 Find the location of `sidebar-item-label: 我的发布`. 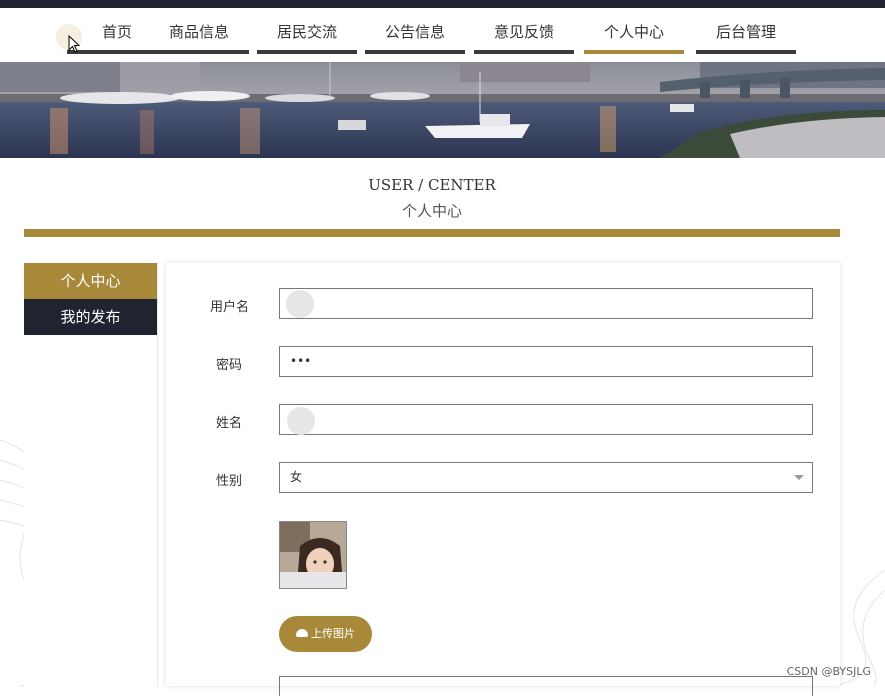

sidebar-item-label: 我的发布 is located at coordinates (90, 317).